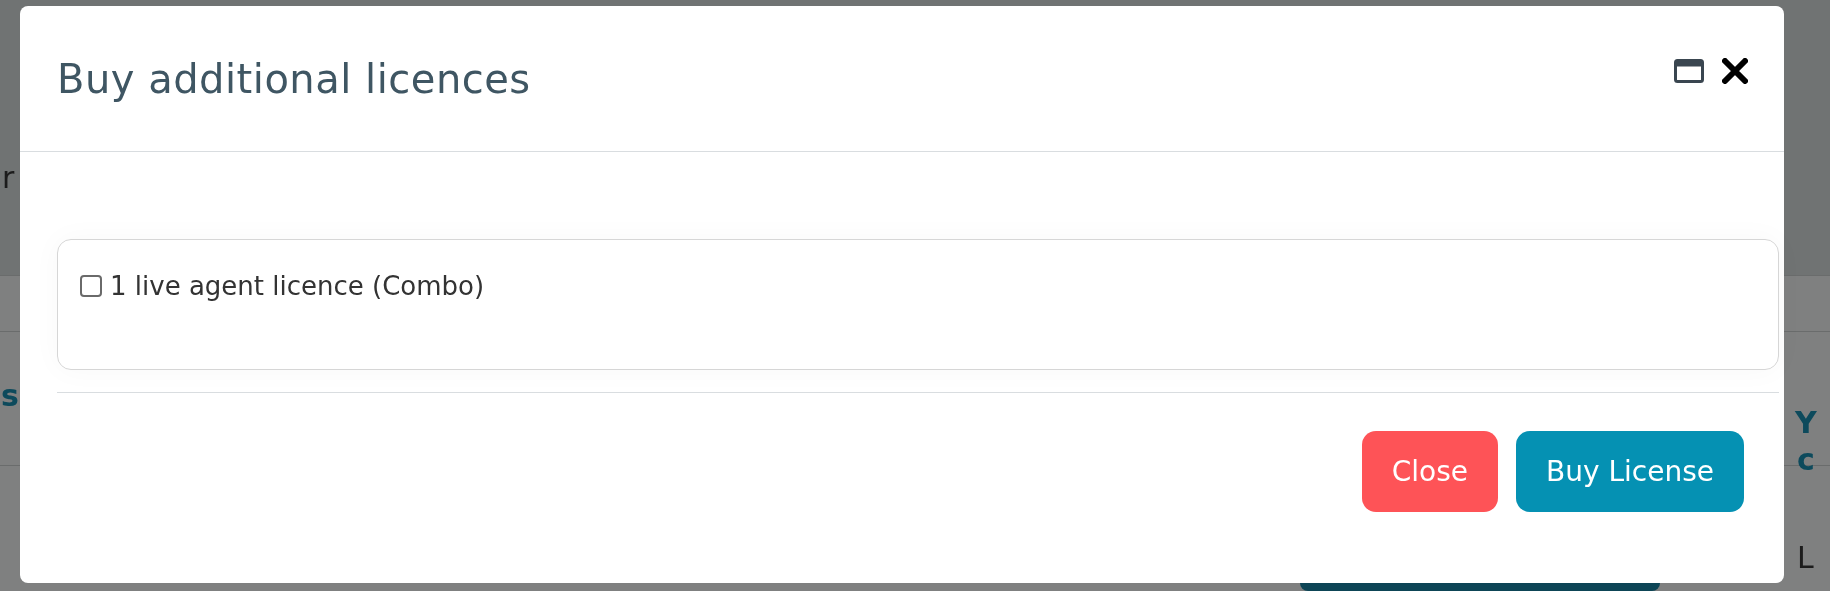  Describe the element at coordinates (10, 396) in the screenshot. I see `background-text: s` at that location.